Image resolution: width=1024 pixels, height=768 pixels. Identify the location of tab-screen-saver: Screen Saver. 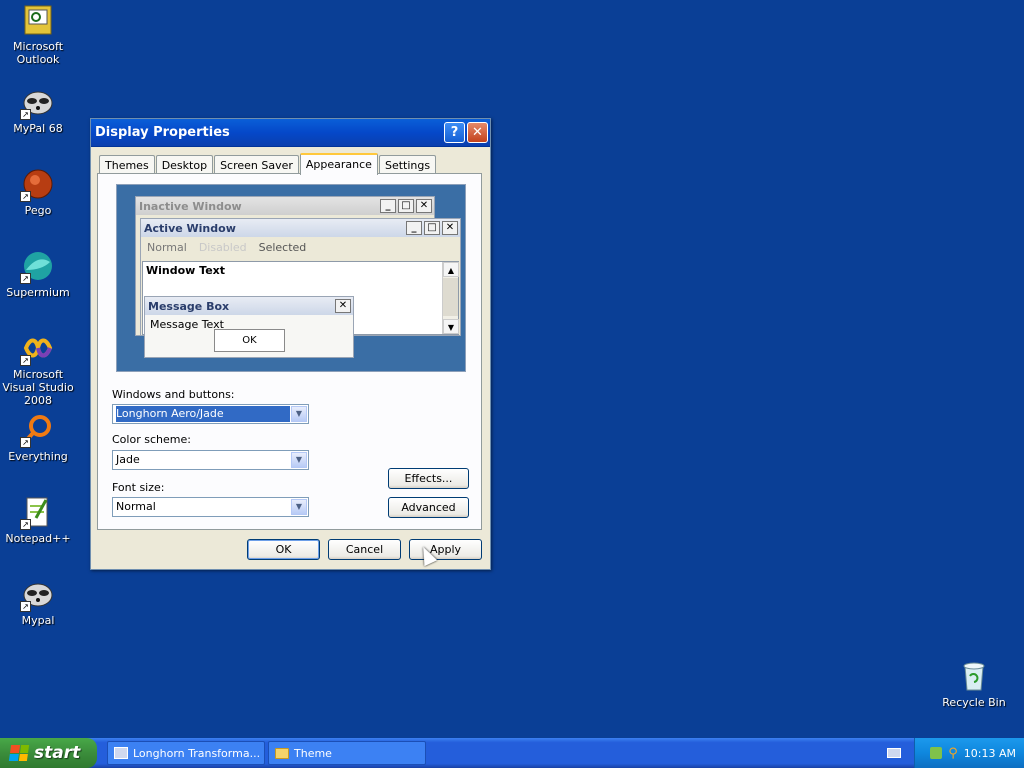
(256, 164).